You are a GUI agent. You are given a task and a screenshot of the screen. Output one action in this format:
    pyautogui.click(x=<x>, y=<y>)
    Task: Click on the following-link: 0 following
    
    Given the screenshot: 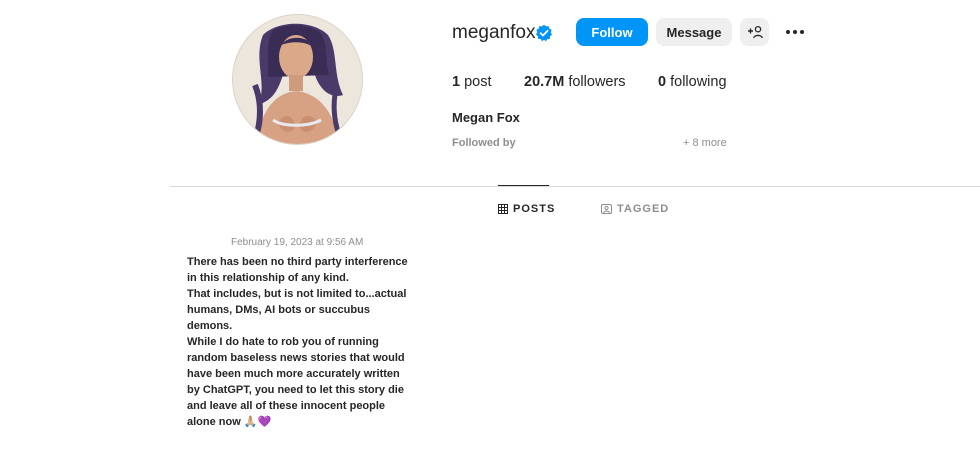 What is the action you would take?
    pyautogui.click(x=692, y=82)
    